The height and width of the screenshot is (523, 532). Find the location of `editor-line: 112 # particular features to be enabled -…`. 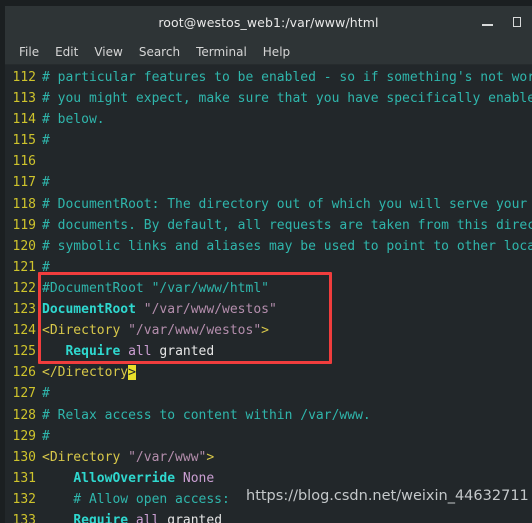

editor-line: 112 # particular features to be enabled -… is located at coordinates (268, 77).